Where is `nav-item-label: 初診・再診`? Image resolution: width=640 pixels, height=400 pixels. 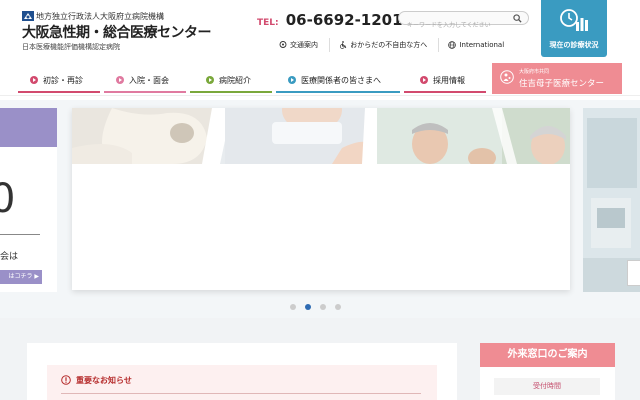
nav-item-label: 初診・再診 is located at coordinates (63, 80).